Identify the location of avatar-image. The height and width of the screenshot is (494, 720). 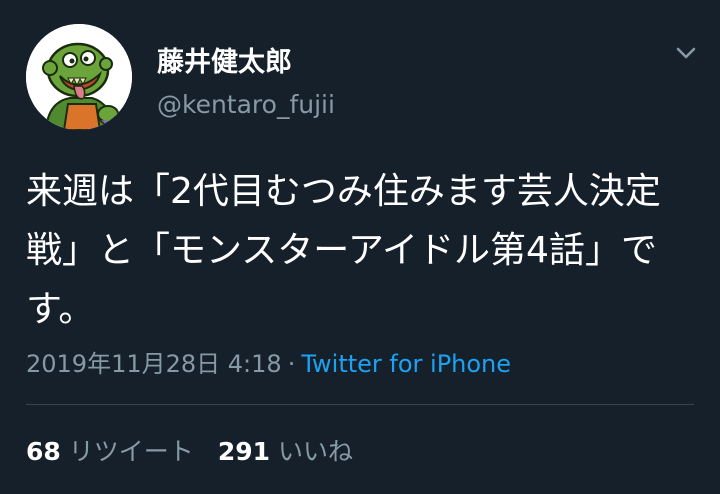
(79, 77).